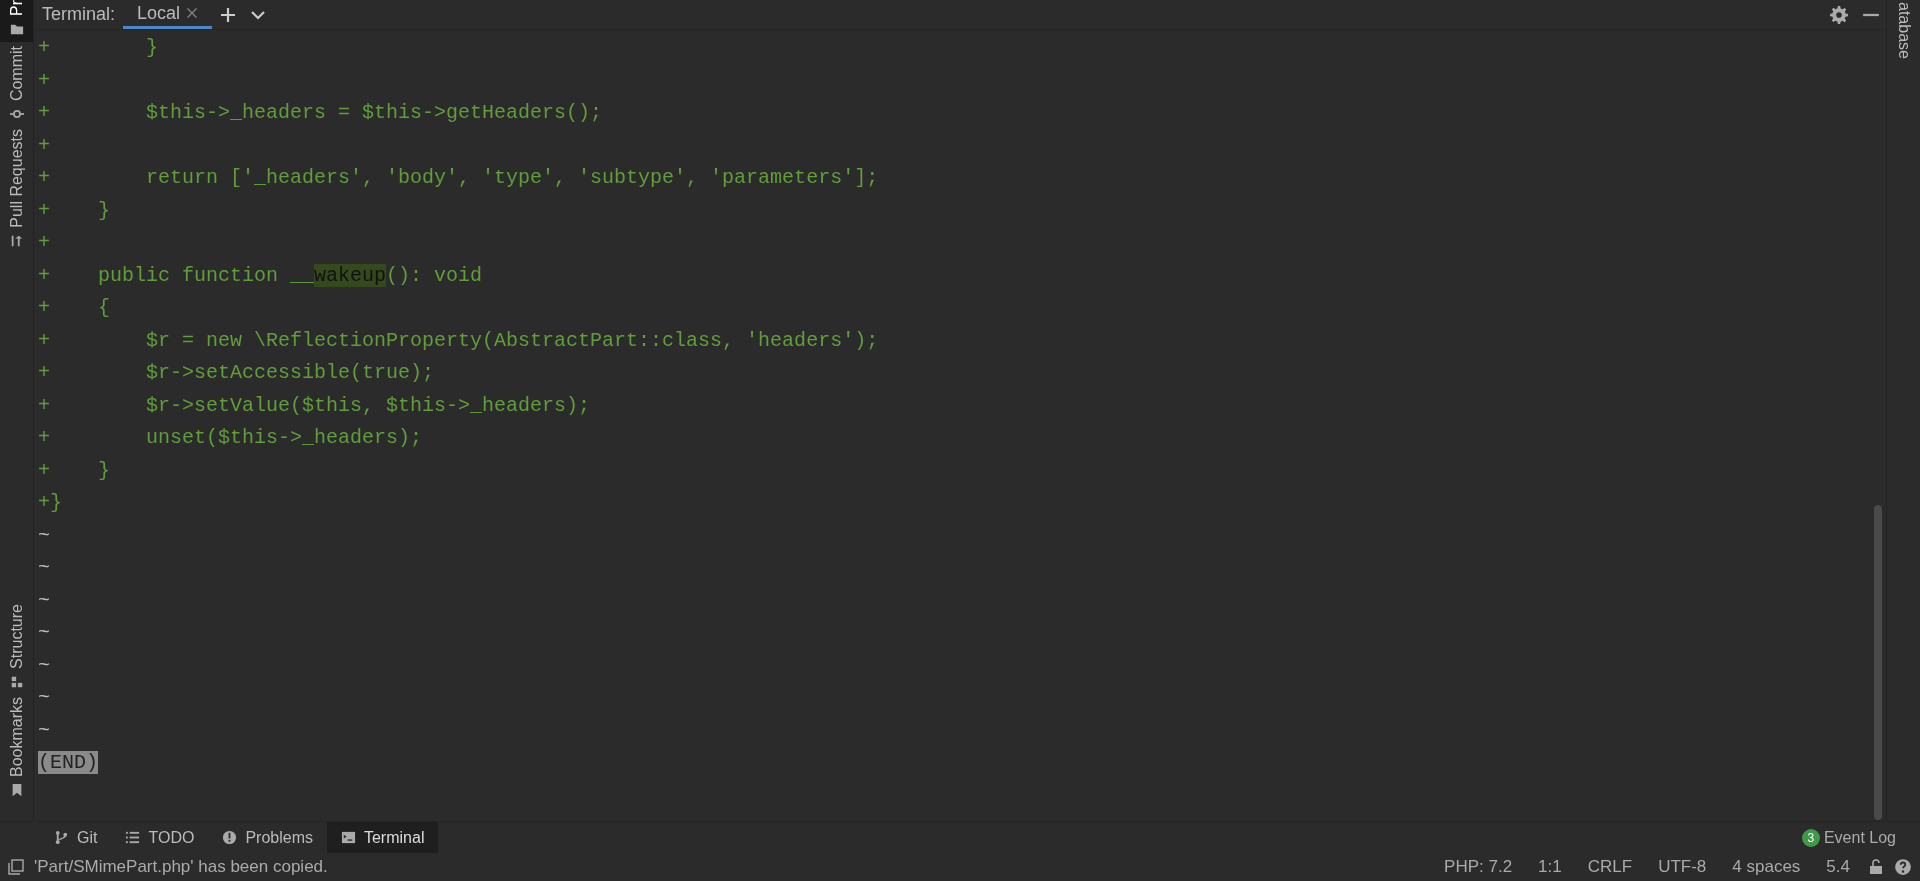  I want to click on scrollbar-thumb, so click(1878, 662).